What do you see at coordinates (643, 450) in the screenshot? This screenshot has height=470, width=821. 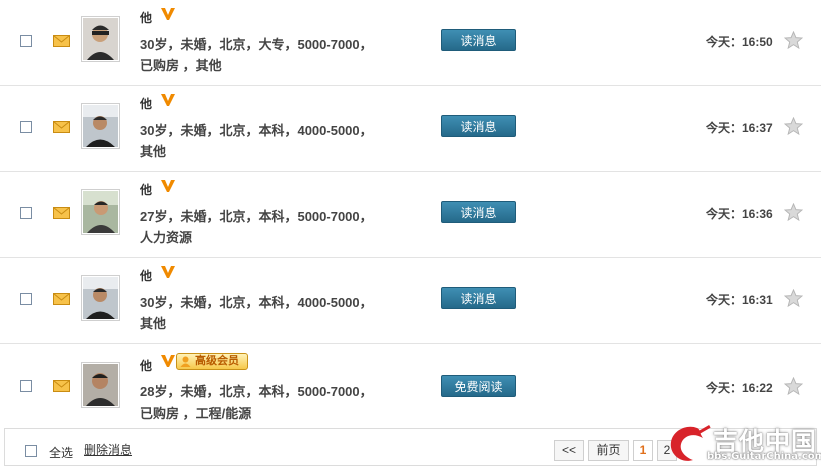 I see `page-1-button: 1` at bounding box center [643, 450].